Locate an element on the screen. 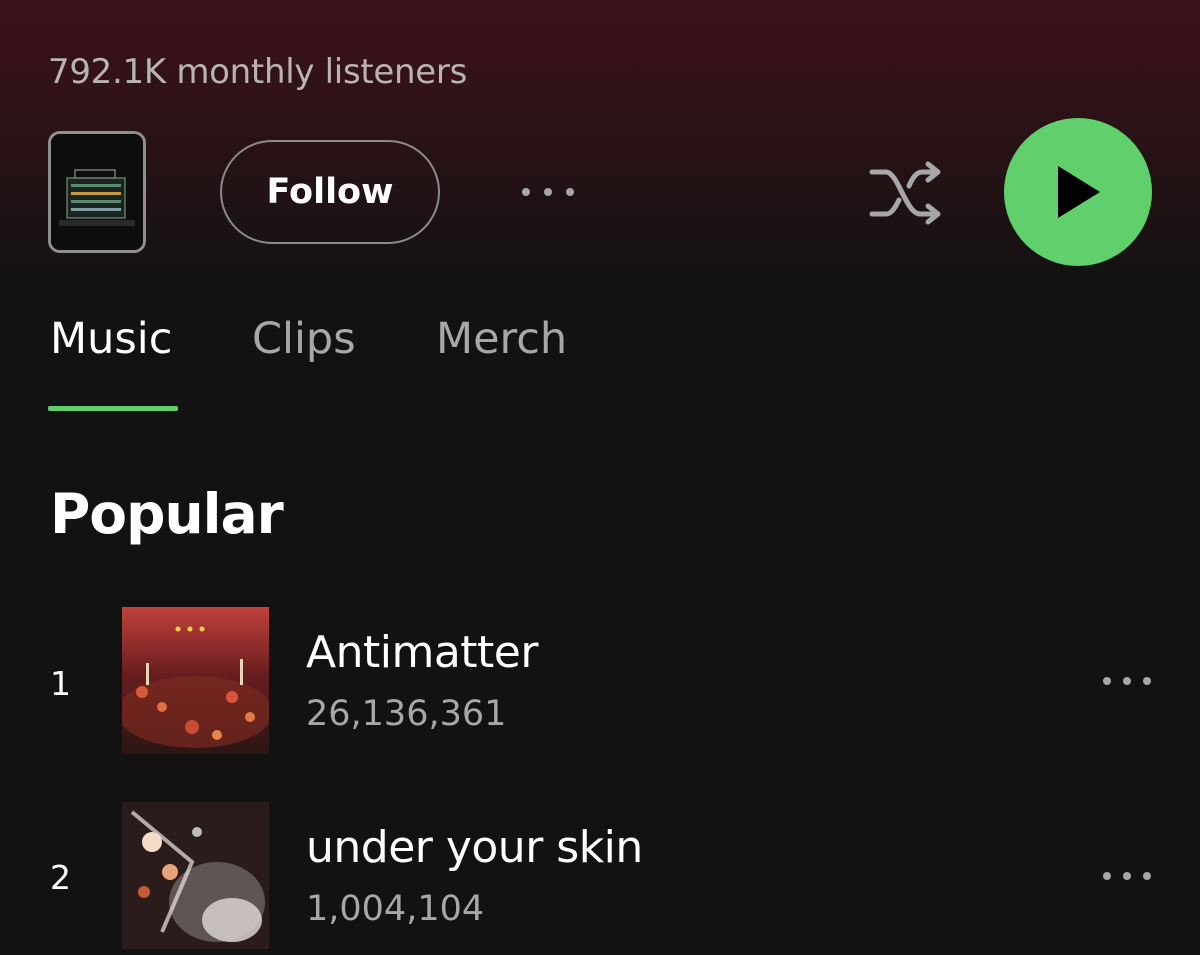  more-options-button is located at coordinates (548, 192).